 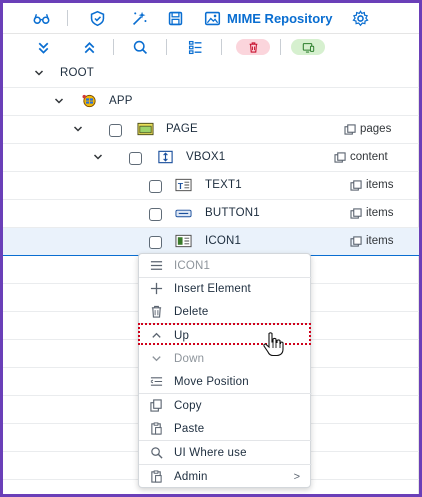 What do you see at coordinates (189, 428) in the screenshot?
I see `menu-item-label: Paste` at bounding box center [189, 428].